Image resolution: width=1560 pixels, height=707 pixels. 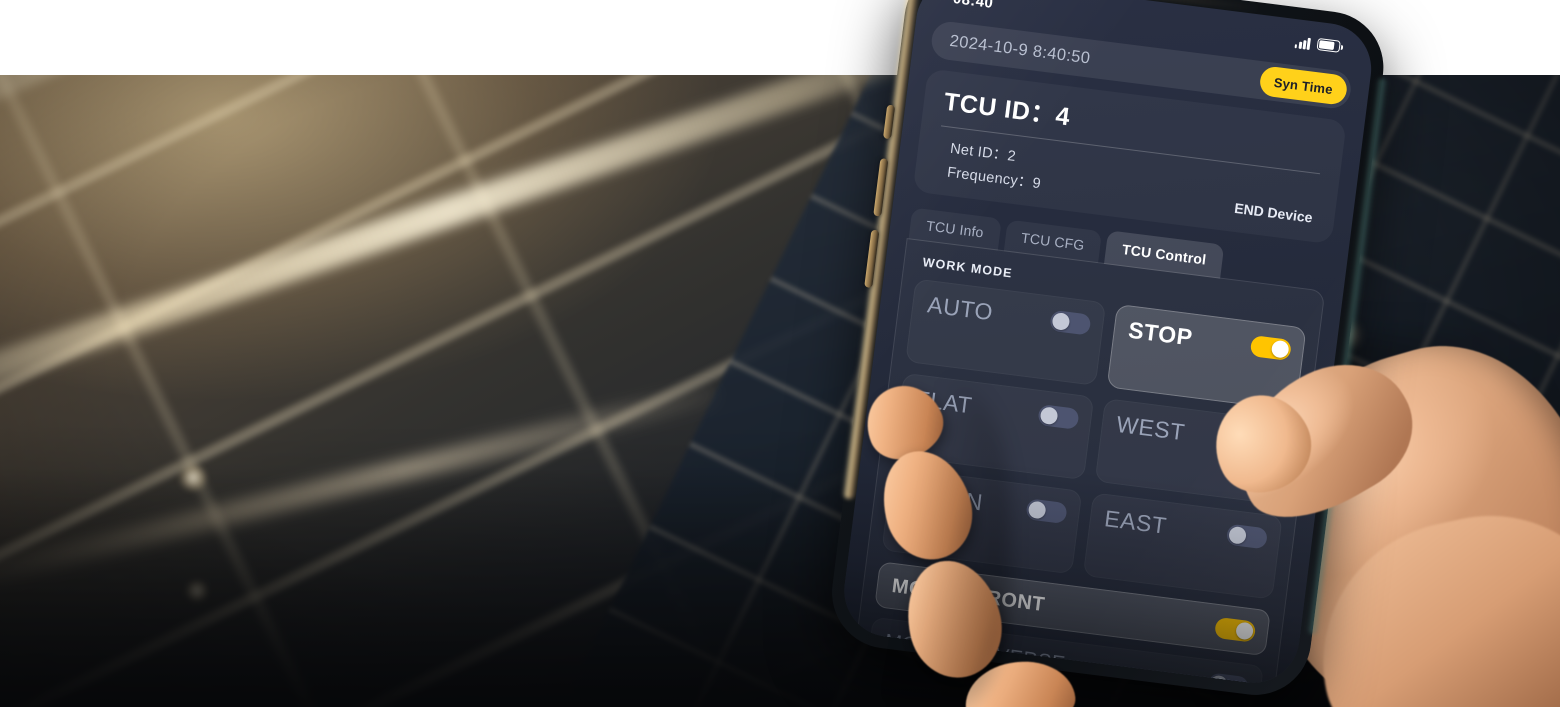 I want to click on net-id-value: 2, so click(x=1011, y=156).